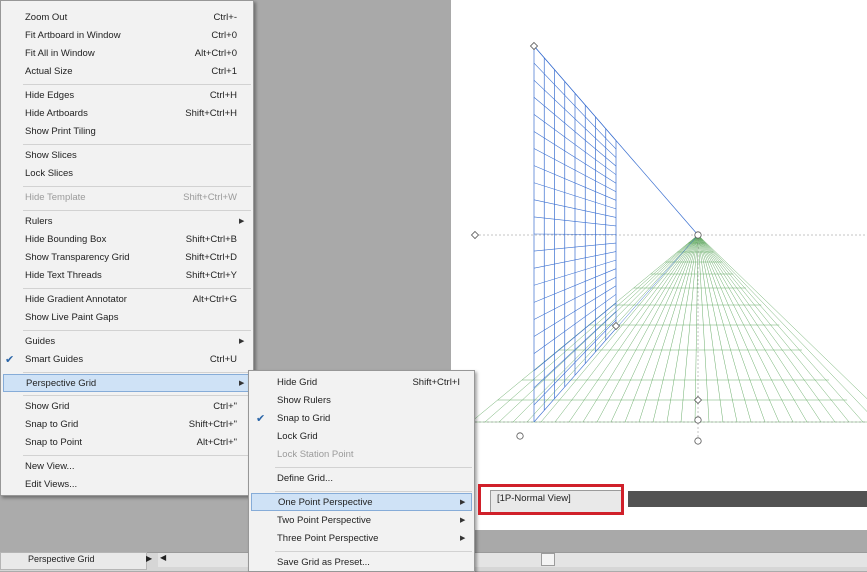 Image resolution: width=867 pixels, height=572 pixels. Describe the element at coordinates (361, 539) in the screenshot. I see `submenu-item-three-point-perspective: Three Point Perspective ▶` at that location.